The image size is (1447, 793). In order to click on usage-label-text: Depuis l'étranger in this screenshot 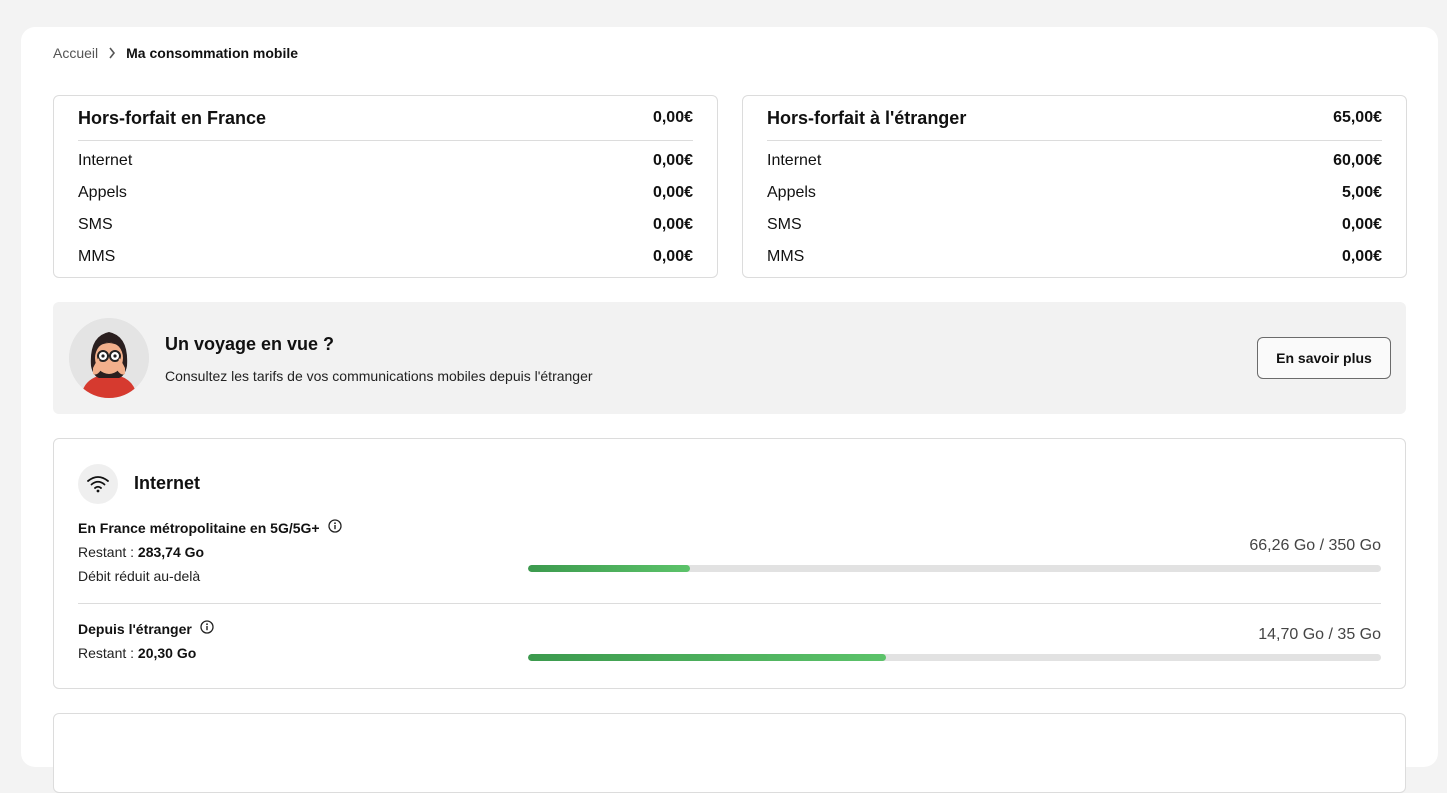, I will do `click(135, 628)`.